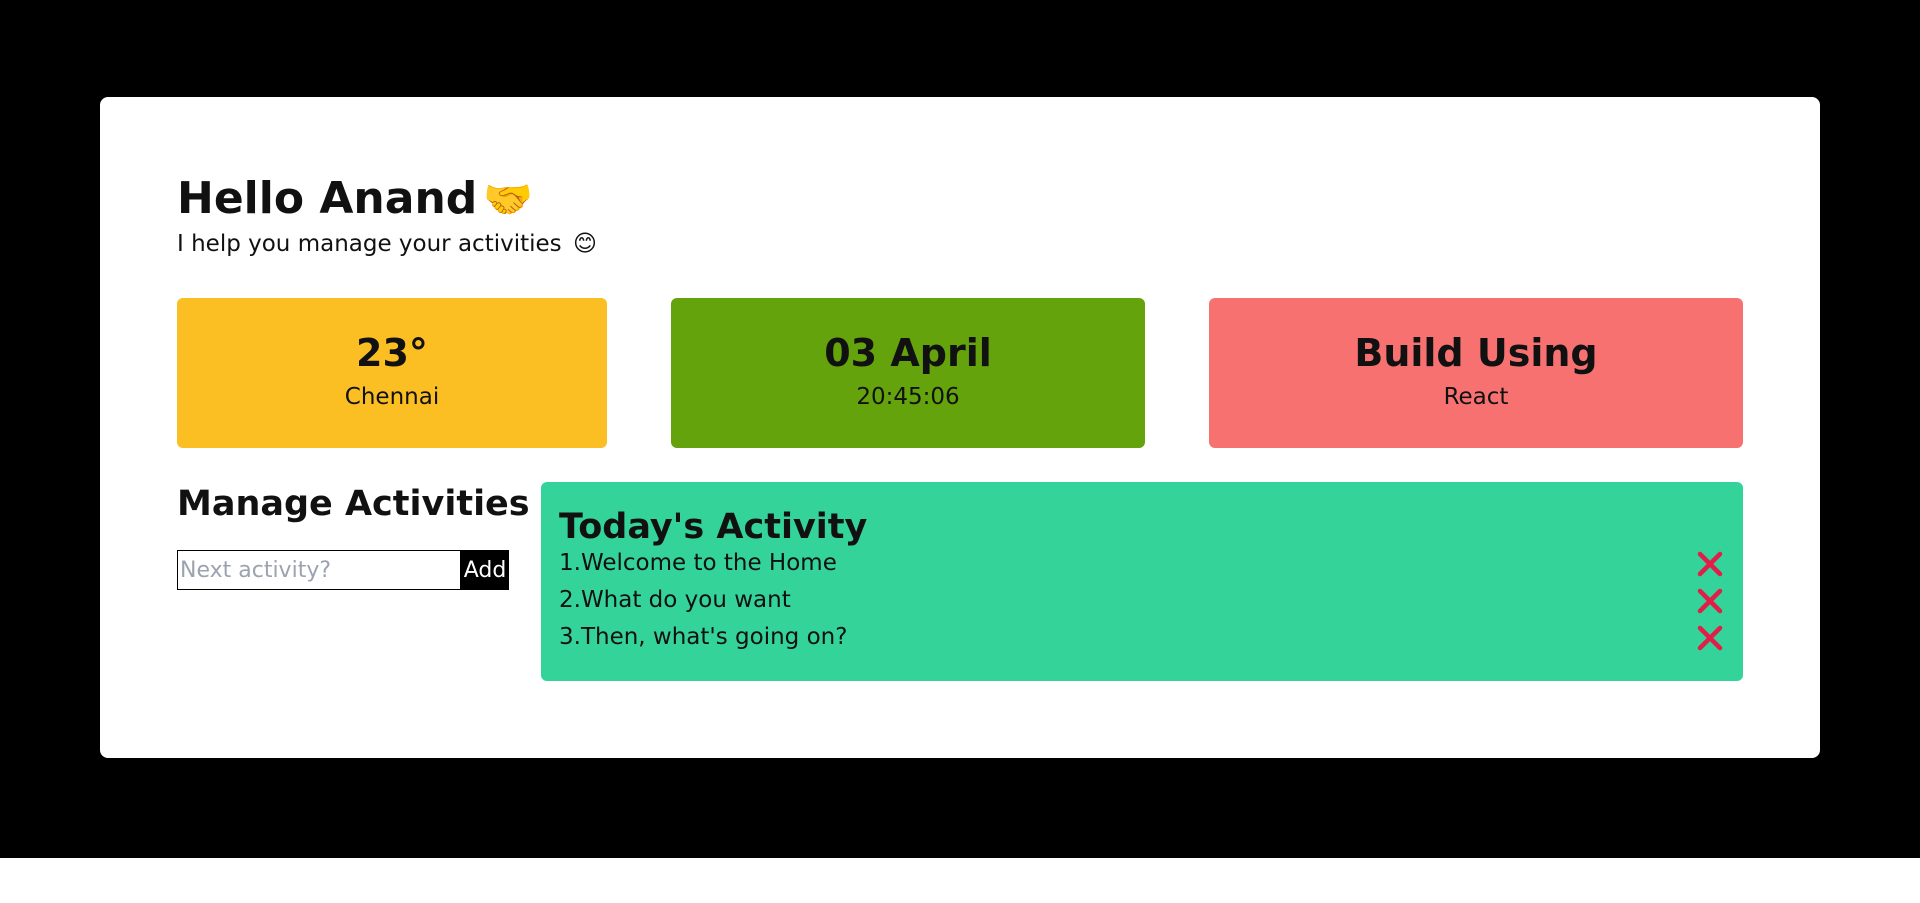 This screenshot has width=1920, height=903. I want to click on build-tile: Build Using React, so click(1476, 373).